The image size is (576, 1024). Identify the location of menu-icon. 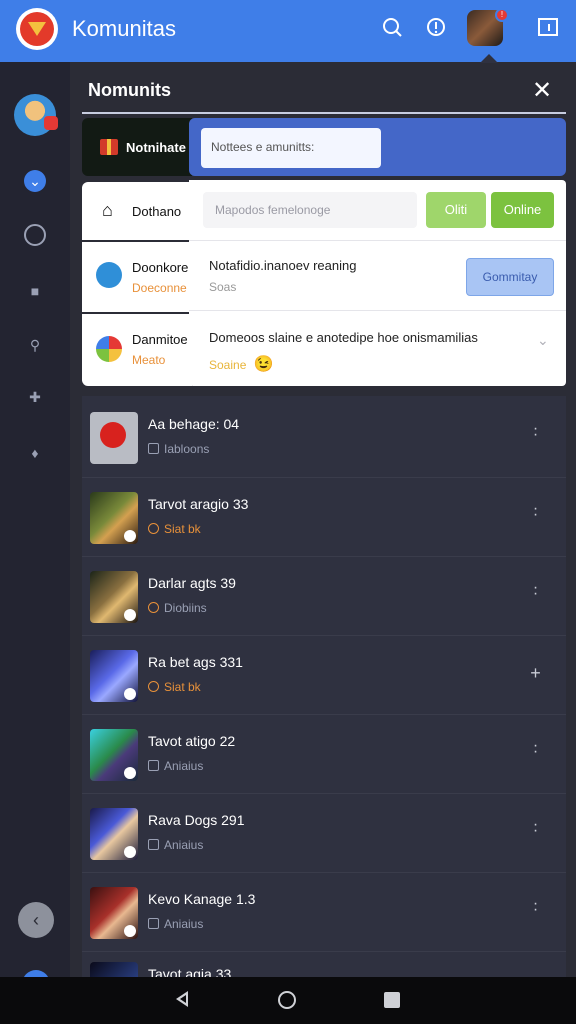
(548, 28).